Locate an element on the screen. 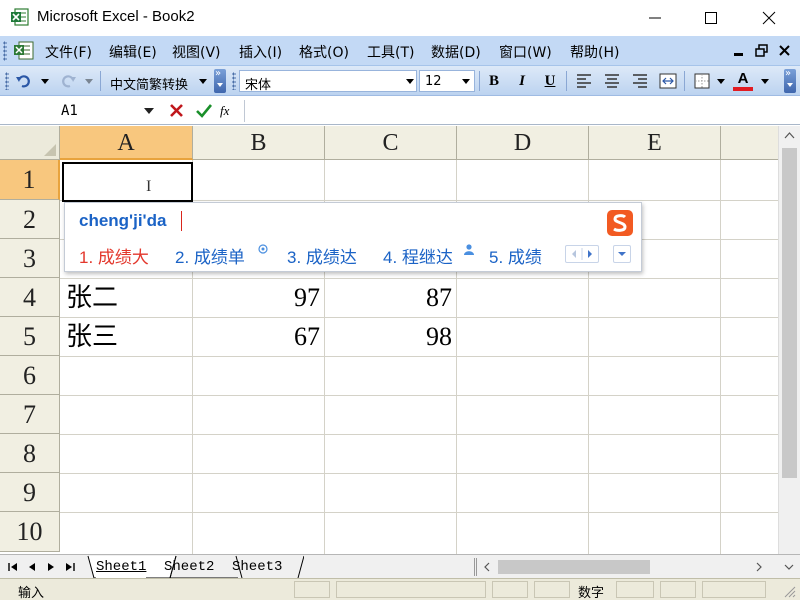 The width and height of the screenshot is (800, 600). cell-b4: 97 is located at coordinates (258, 298).